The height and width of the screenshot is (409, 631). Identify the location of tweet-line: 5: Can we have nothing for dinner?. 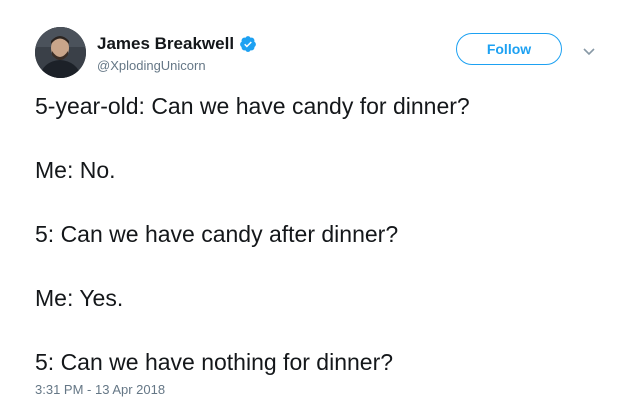
(214, 362).